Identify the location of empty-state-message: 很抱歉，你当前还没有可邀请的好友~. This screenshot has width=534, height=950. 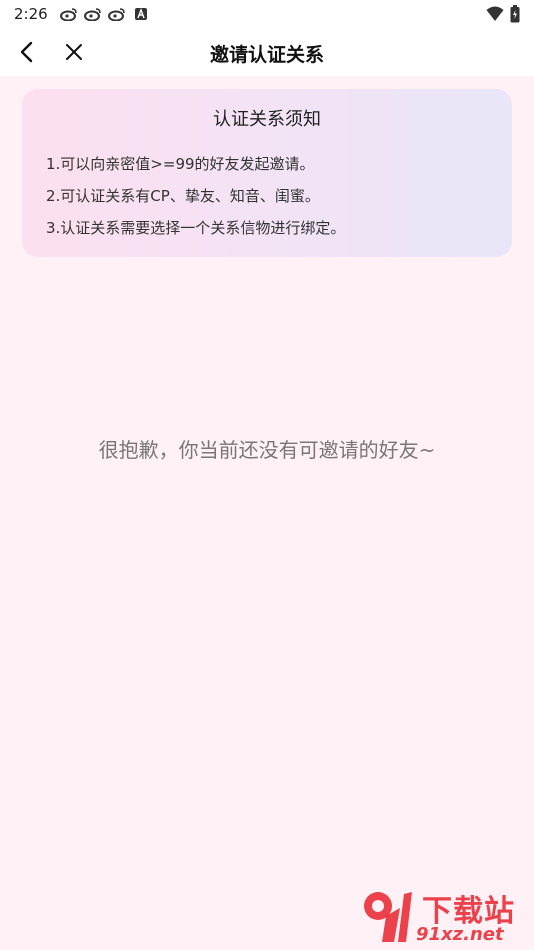
(267, 450).